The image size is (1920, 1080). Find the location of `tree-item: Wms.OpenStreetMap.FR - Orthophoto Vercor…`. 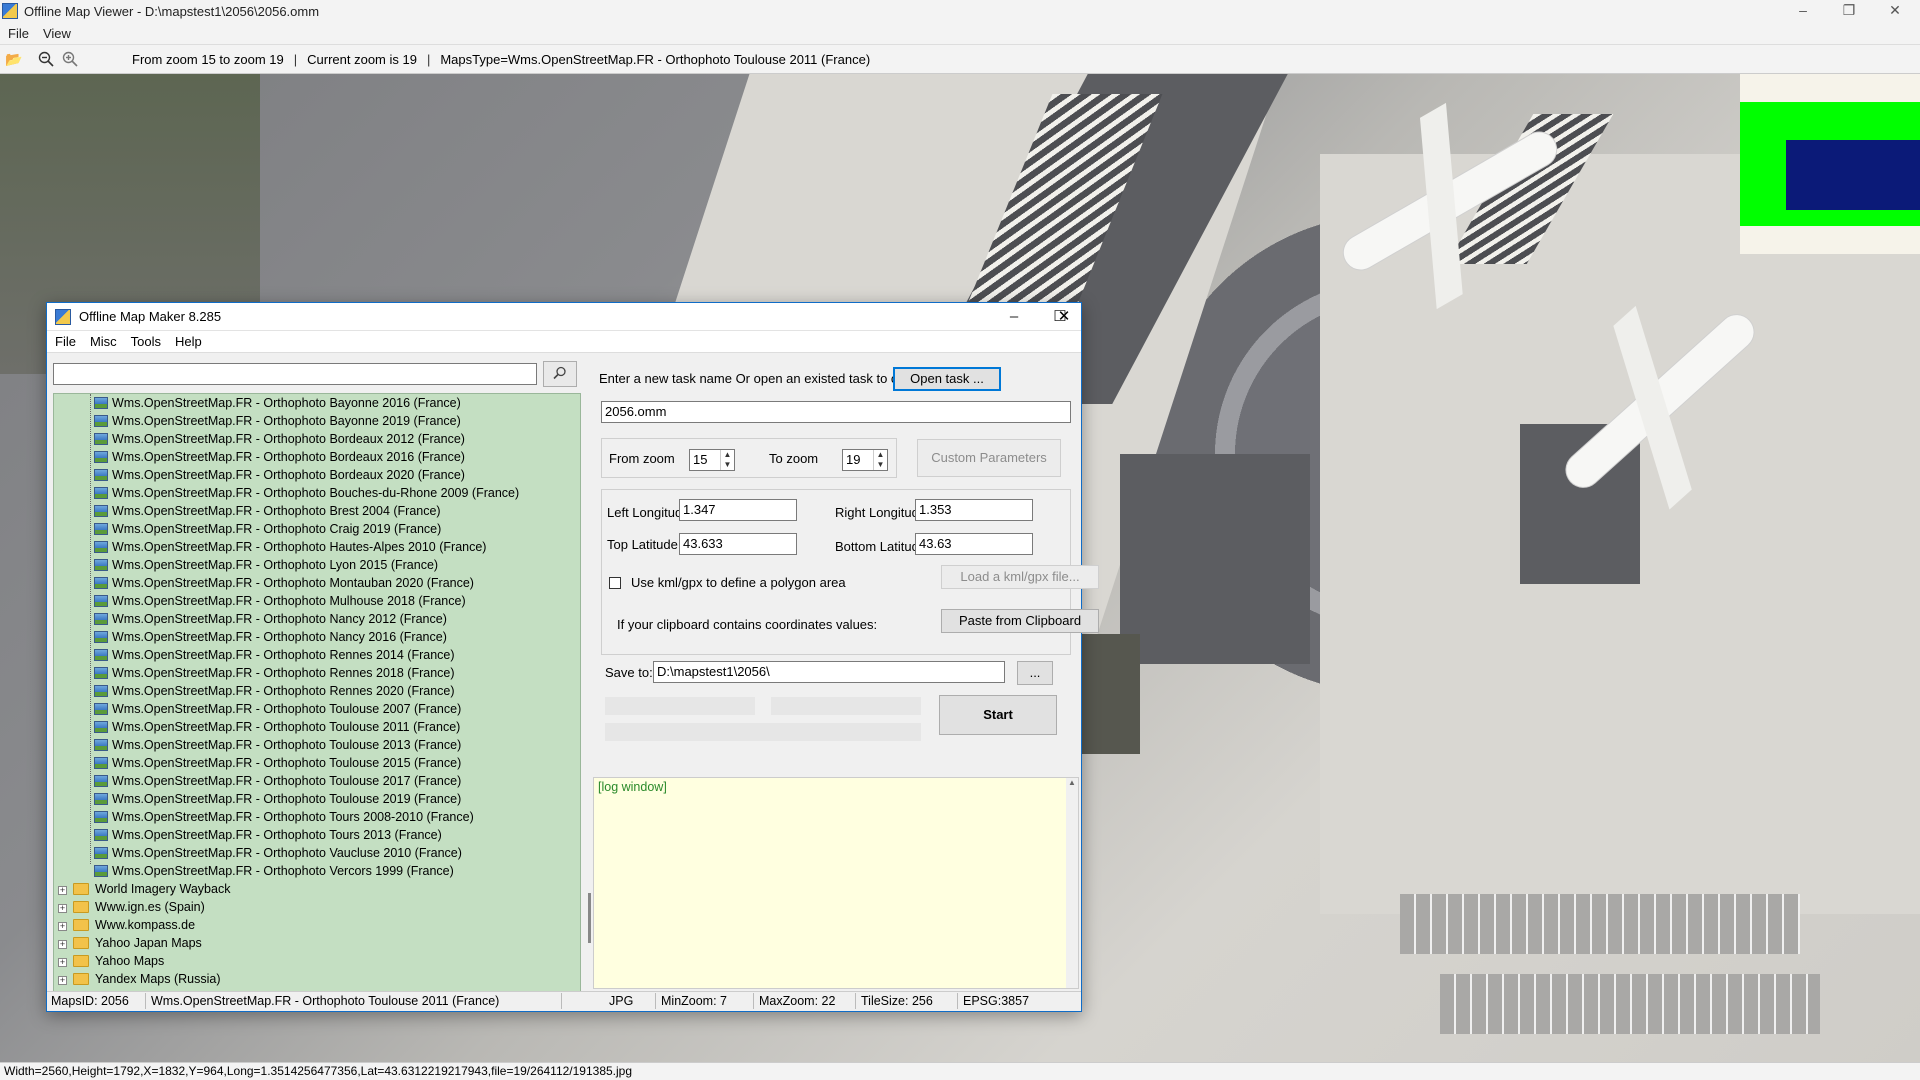

tree-item: Wms.OpenStreetMap.FR - Orthophoto Vercor… is located at coordinates (274, 871).